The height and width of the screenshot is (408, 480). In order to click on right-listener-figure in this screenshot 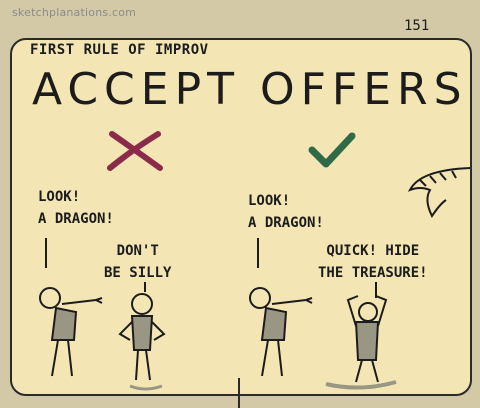, I will do `click(361, 336)`.